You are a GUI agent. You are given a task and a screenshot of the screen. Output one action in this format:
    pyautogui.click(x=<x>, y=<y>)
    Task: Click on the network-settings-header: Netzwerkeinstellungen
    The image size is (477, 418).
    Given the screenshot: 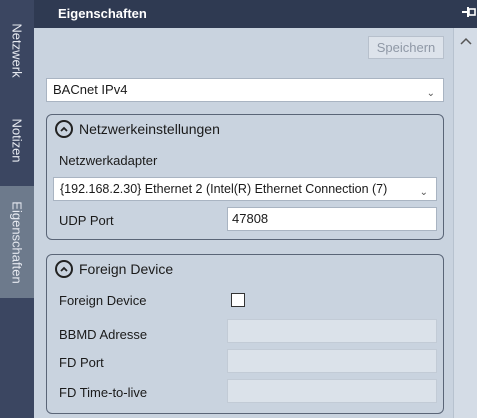 What is the action you would take?
    pyautogui.click(x=137, y=129)
    